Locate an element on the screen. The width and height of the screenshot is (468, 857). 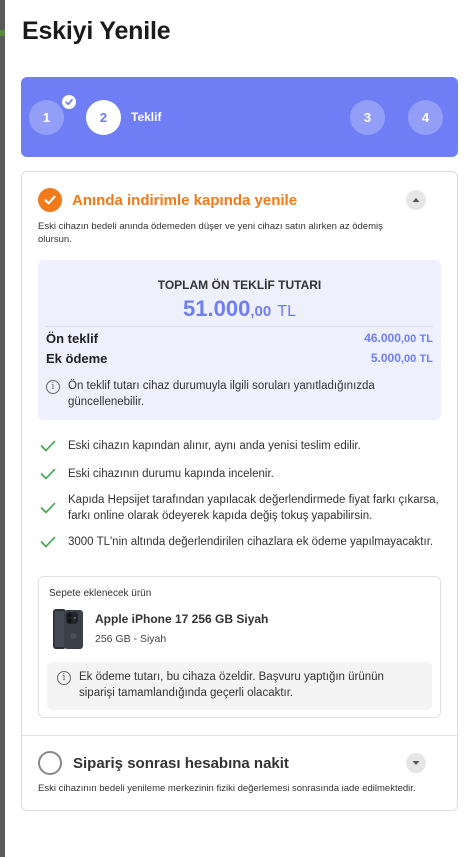
pre-offer-label: Ön teklif is located at coordinates (72, 338).